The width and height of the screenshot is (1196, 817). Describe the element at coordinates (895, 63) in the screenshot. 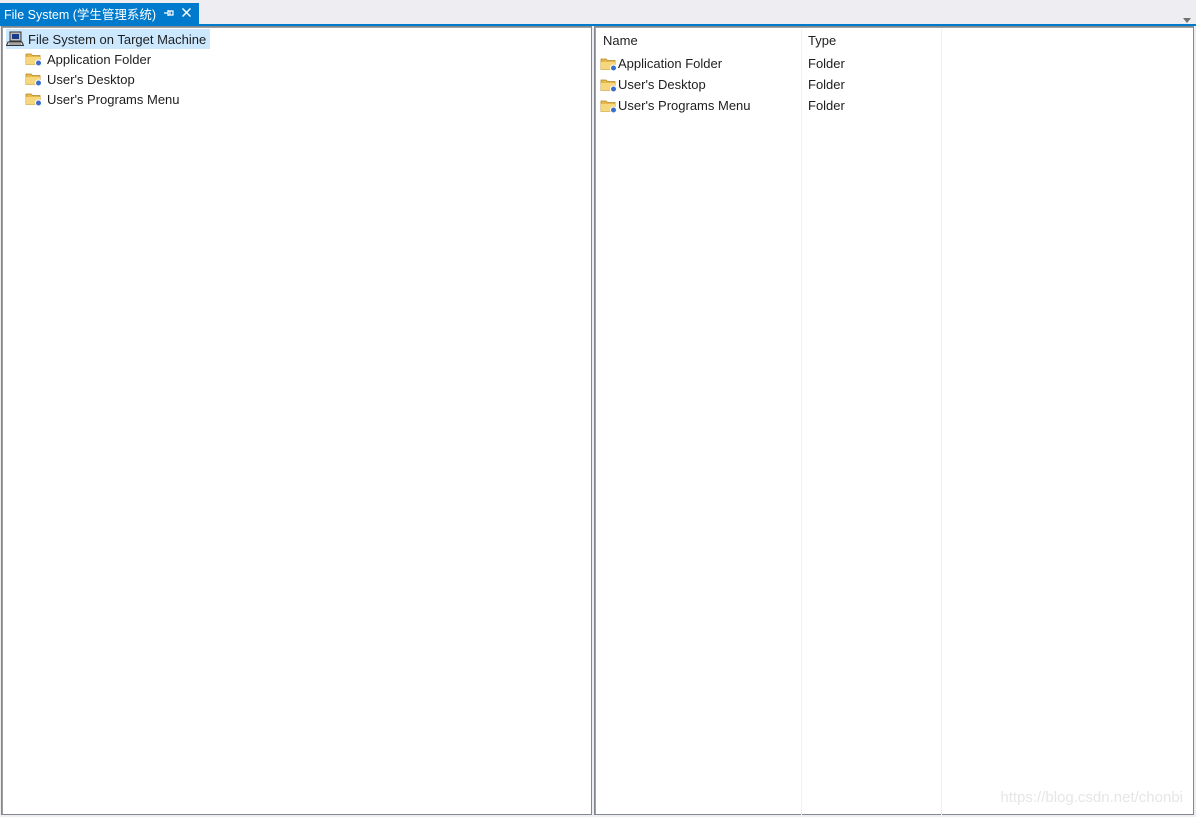

I see `list-item: Application Folder Folder` at that location.